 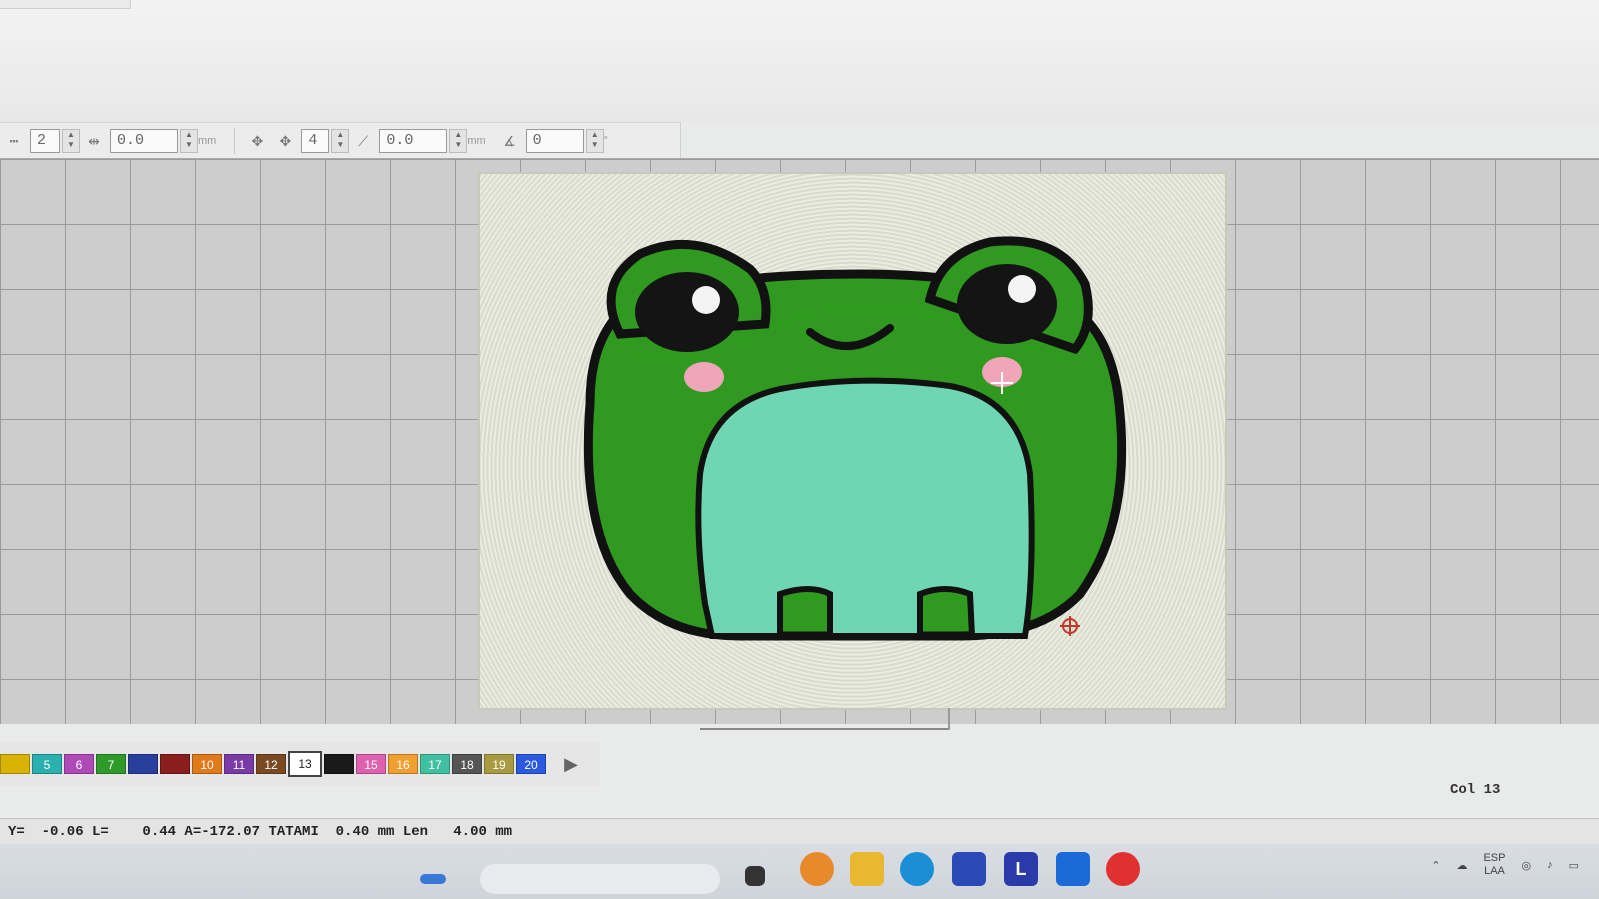 I want to click on system-tray: ⌃ ☁ ESP LAA ◎ ♪ ▭, so click(x=1497, y=865).